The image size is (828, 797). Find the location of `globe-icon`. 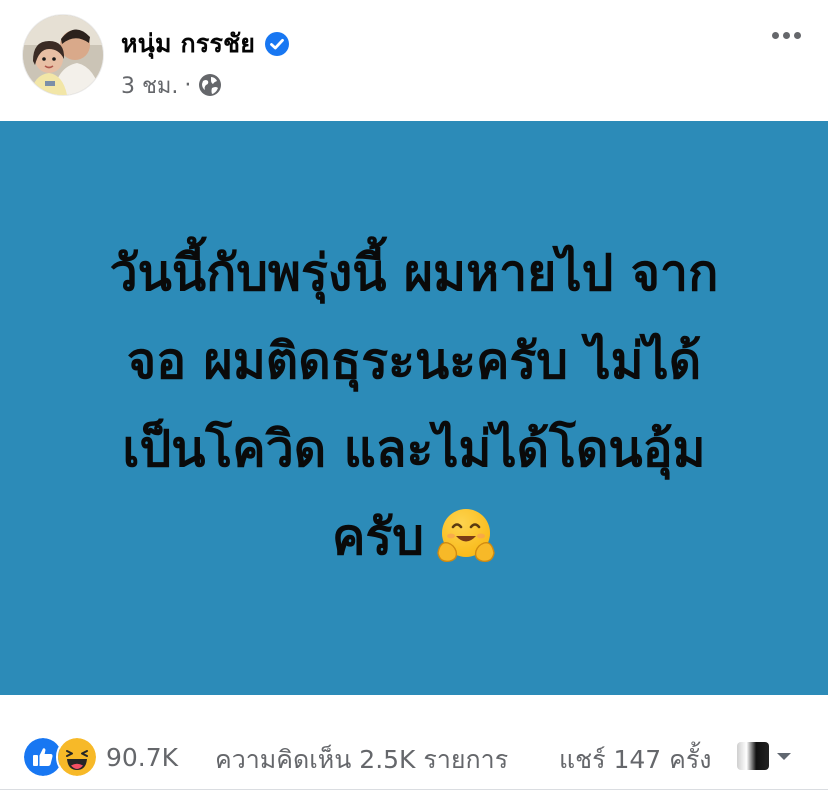

globe-icon is located at coordinates (210, 85).